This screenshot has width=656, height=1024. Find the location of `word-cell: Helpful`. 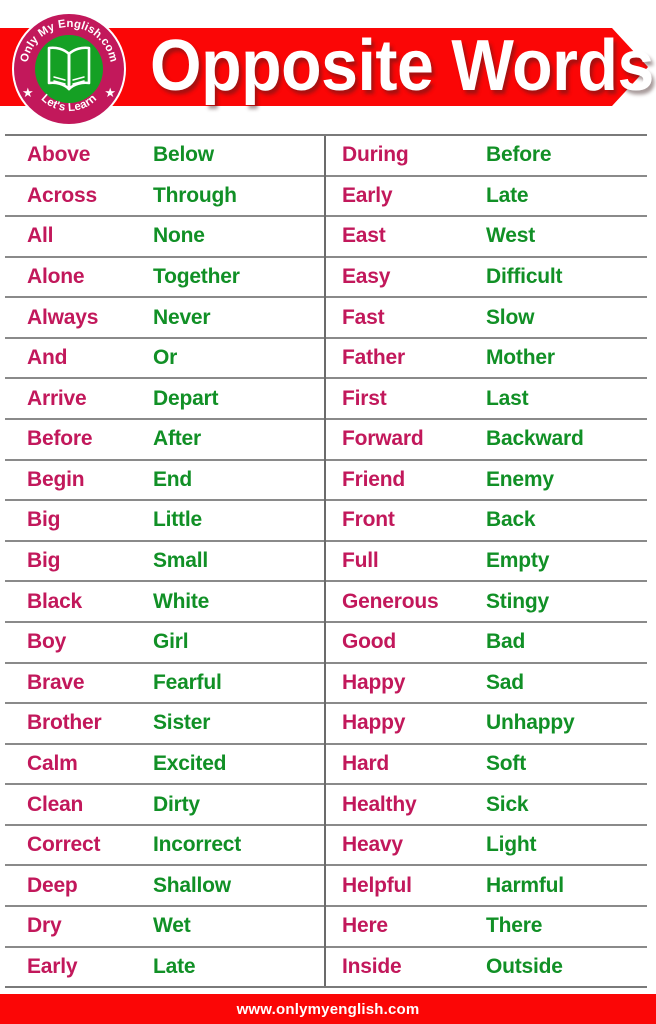

word-cell: Helpful is located at coordinates (377, 885).